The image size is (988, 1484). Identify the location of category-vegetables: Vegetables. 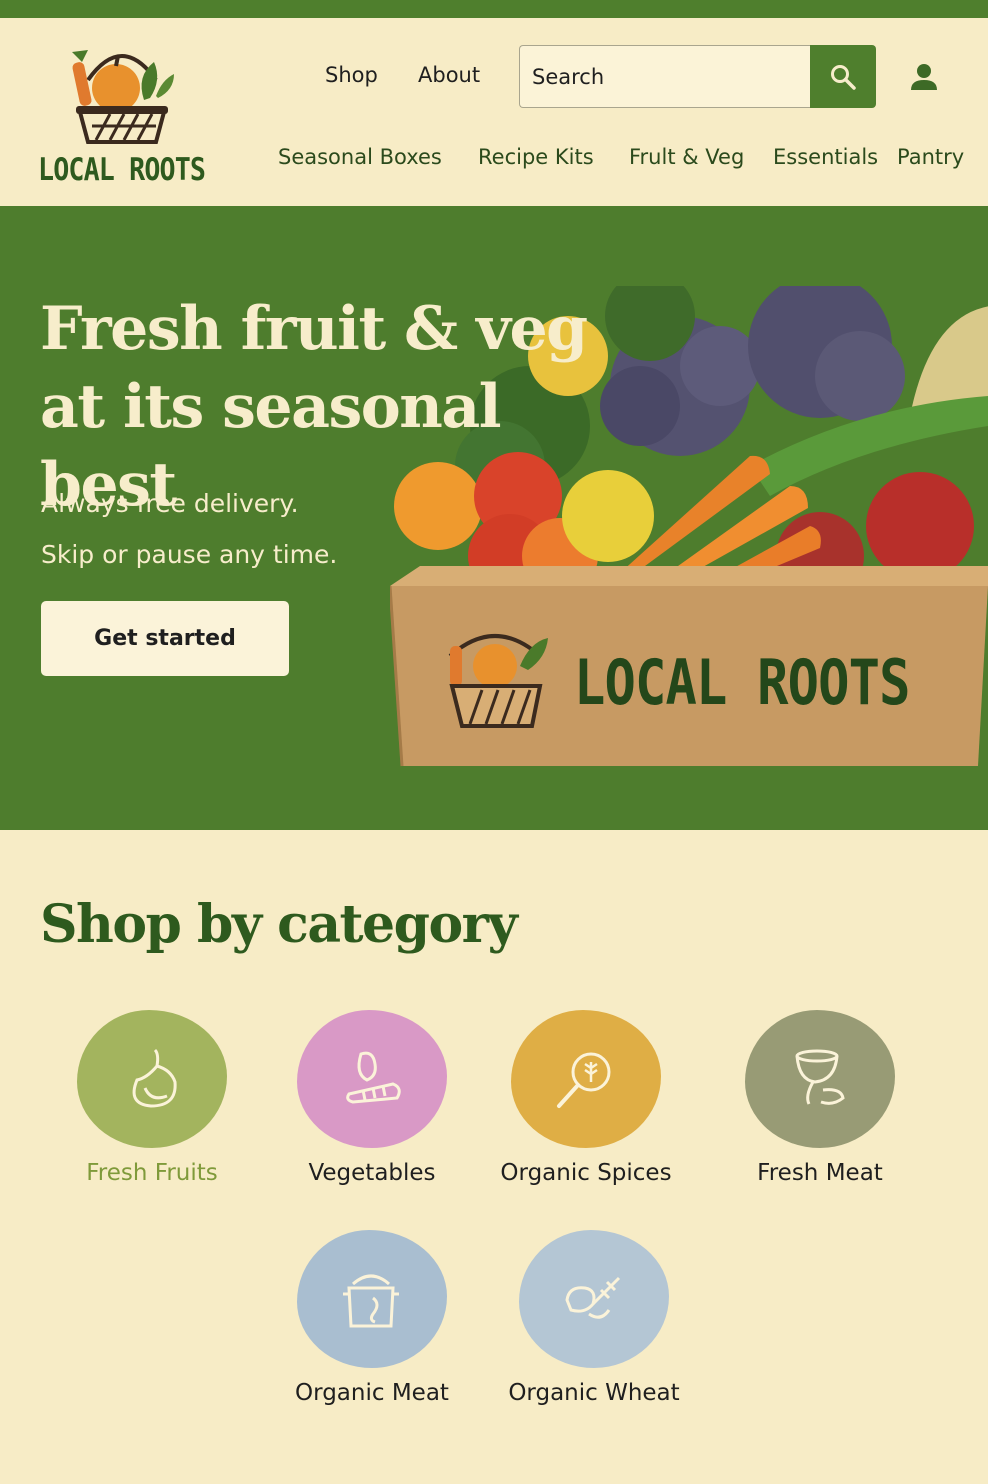
(372, 1098).